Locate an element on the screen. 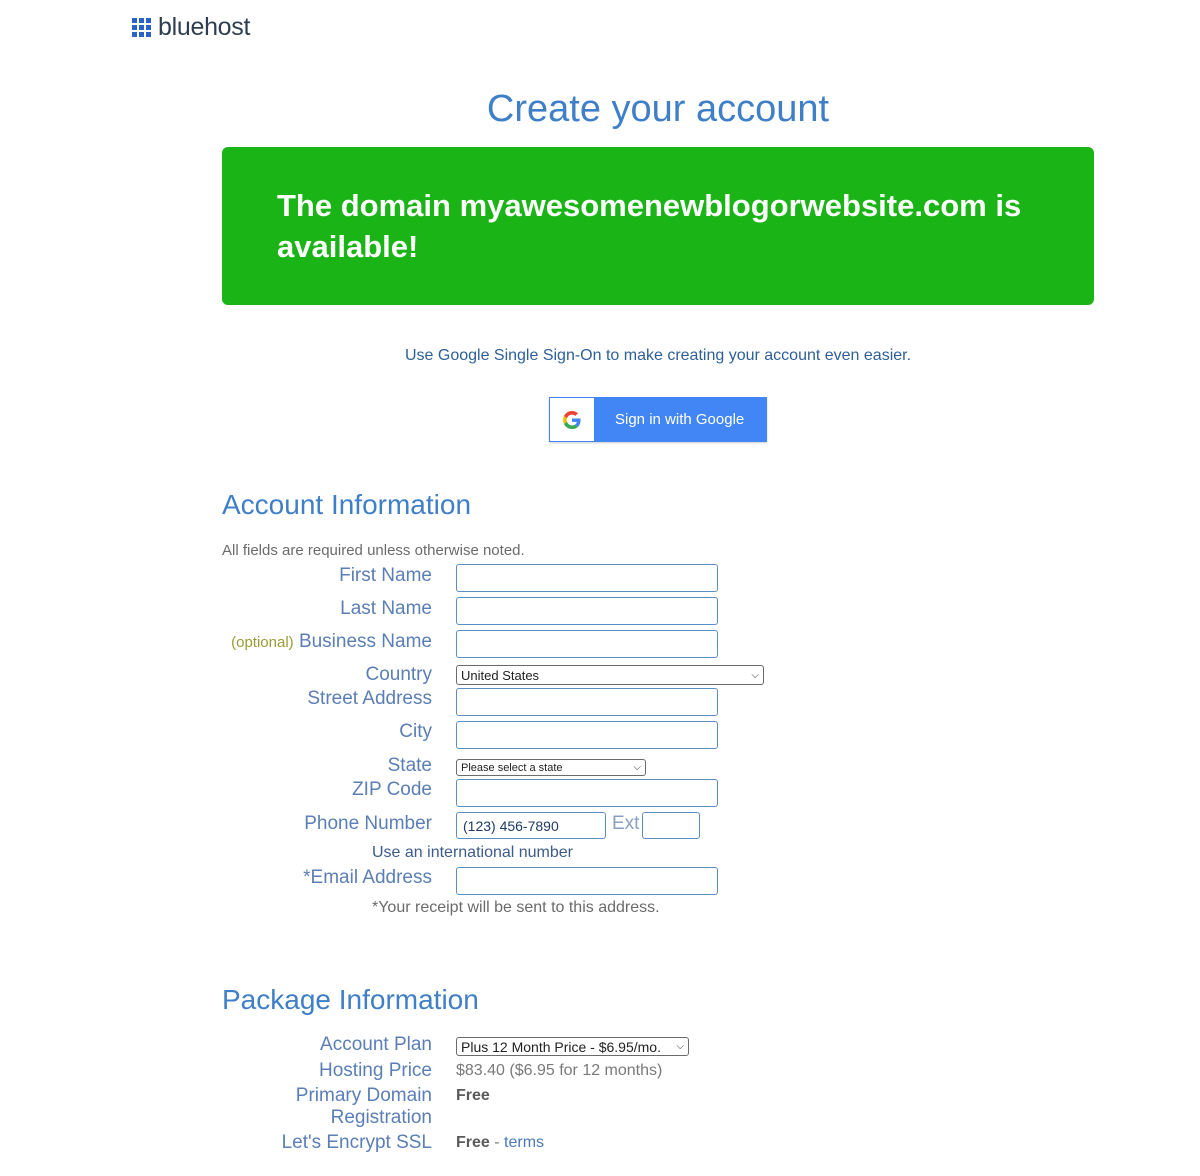  domain-registration-value: Free is located at coordinates (473, 1095).